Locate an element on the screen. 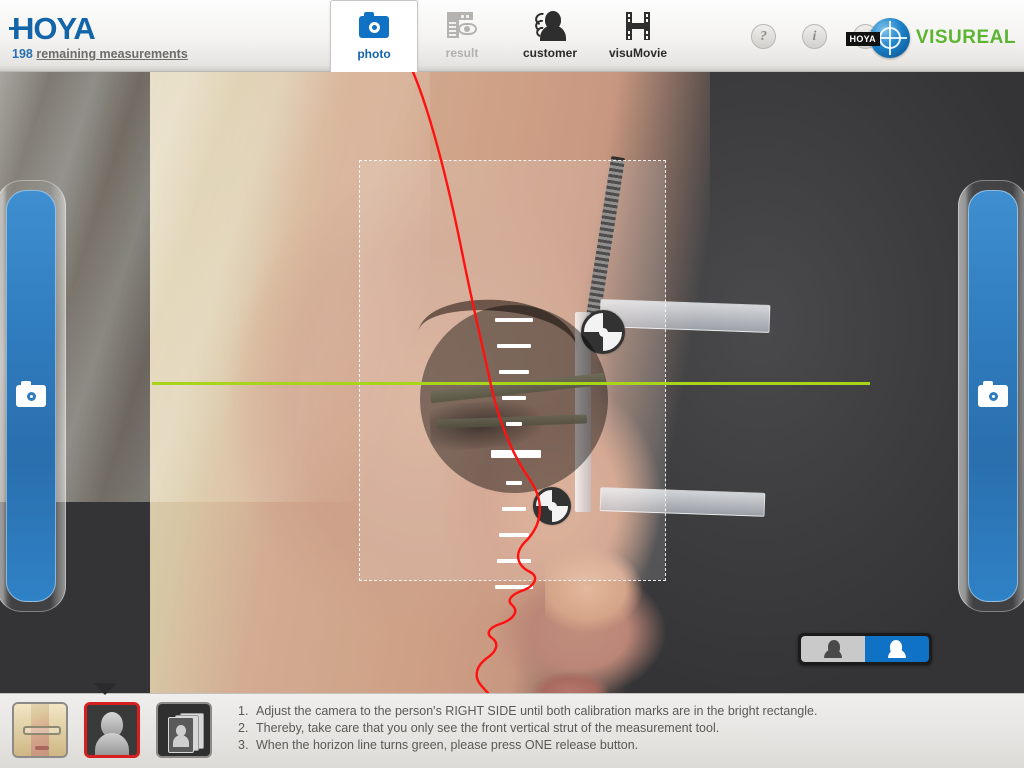 Image resolution: width=1024 pixels, height=768 pixels. brand-block: HOYA 198 remaining measurements is located at coordinates (98, 37).